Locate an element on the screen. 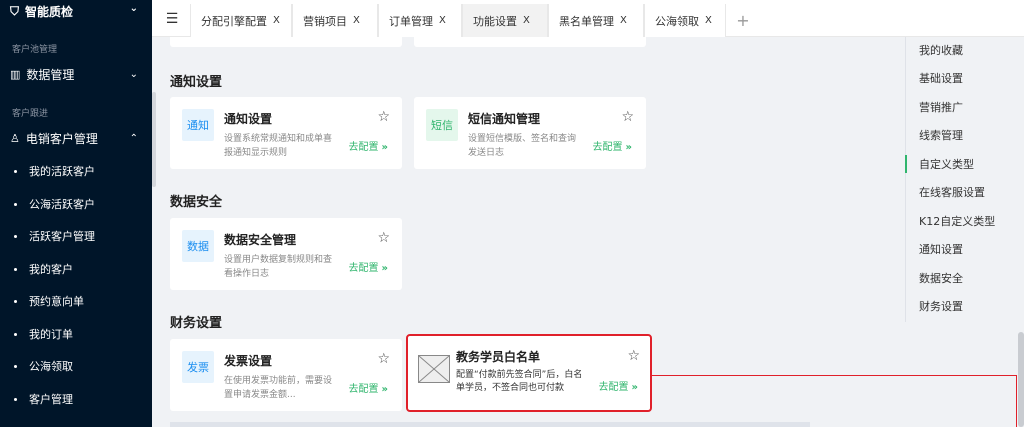 This screenshot has height=427, width=1024. sidebar-subitem-label: 客户管理 is located at coordinates (51, 399).